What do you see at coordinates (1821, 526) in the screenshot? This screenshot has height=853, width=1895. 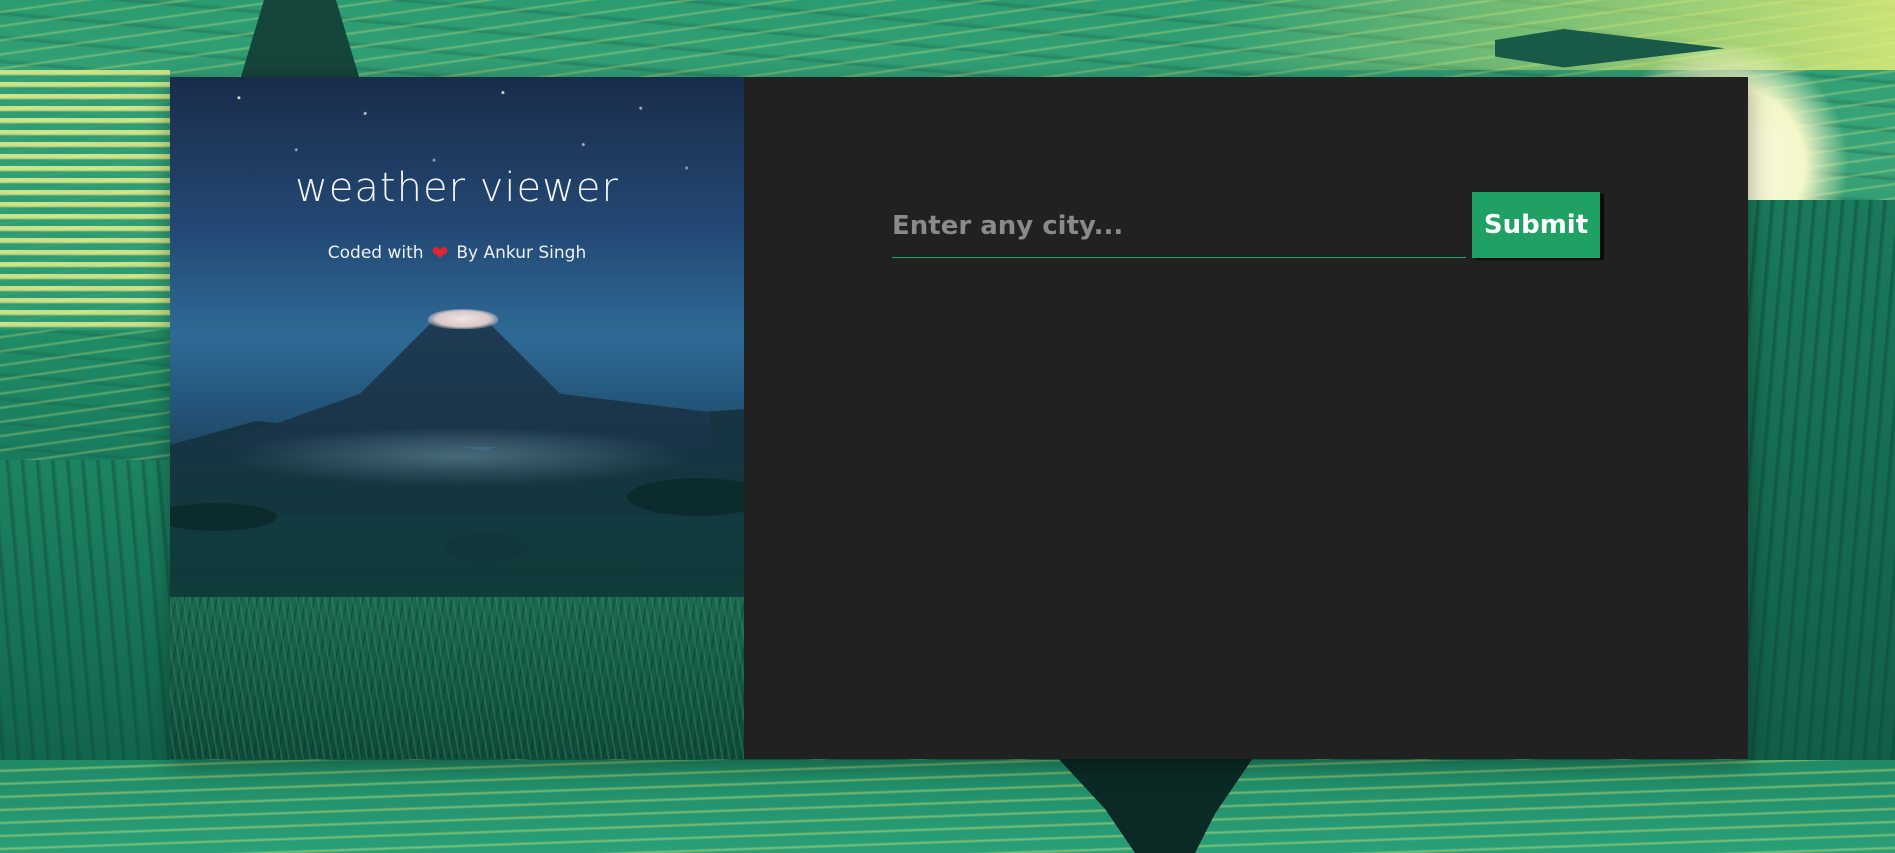 I see `background-forest-right` at bounding box center [1821, 526].